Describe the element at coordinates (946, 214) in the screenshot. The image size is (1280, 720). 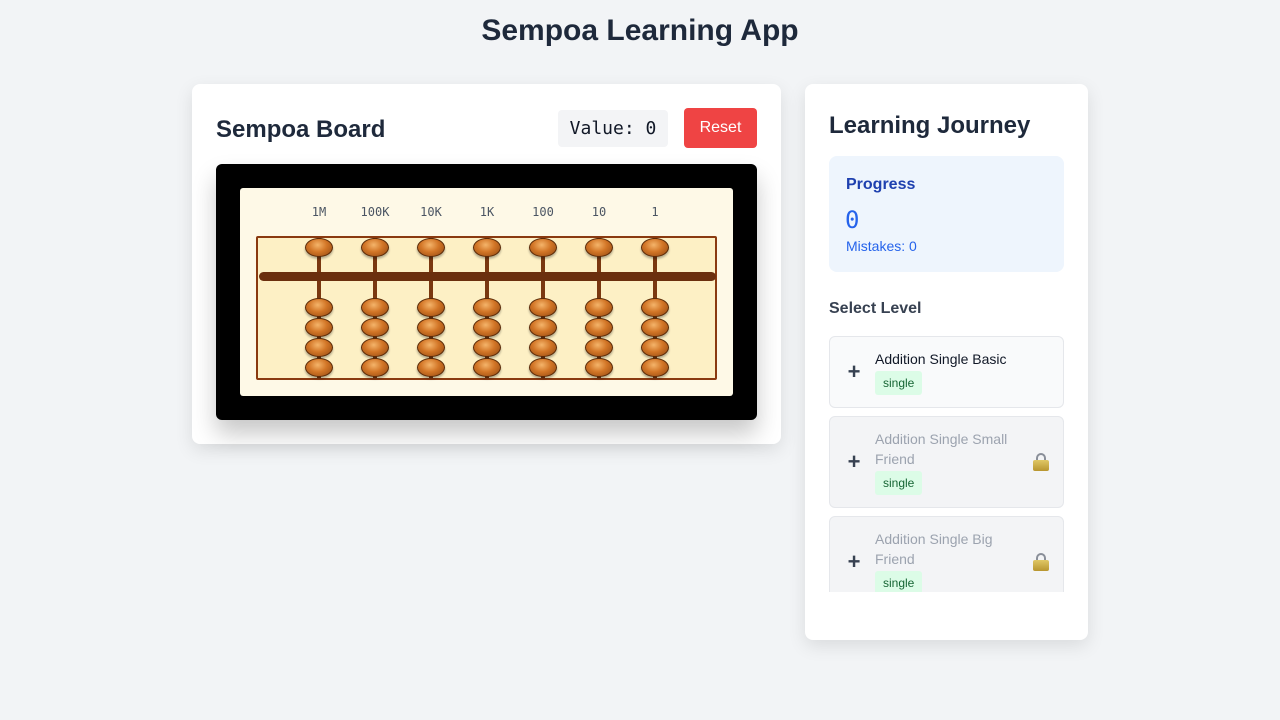
I see `progress-panel: Progress 0 Mistakes: 0` at that location.